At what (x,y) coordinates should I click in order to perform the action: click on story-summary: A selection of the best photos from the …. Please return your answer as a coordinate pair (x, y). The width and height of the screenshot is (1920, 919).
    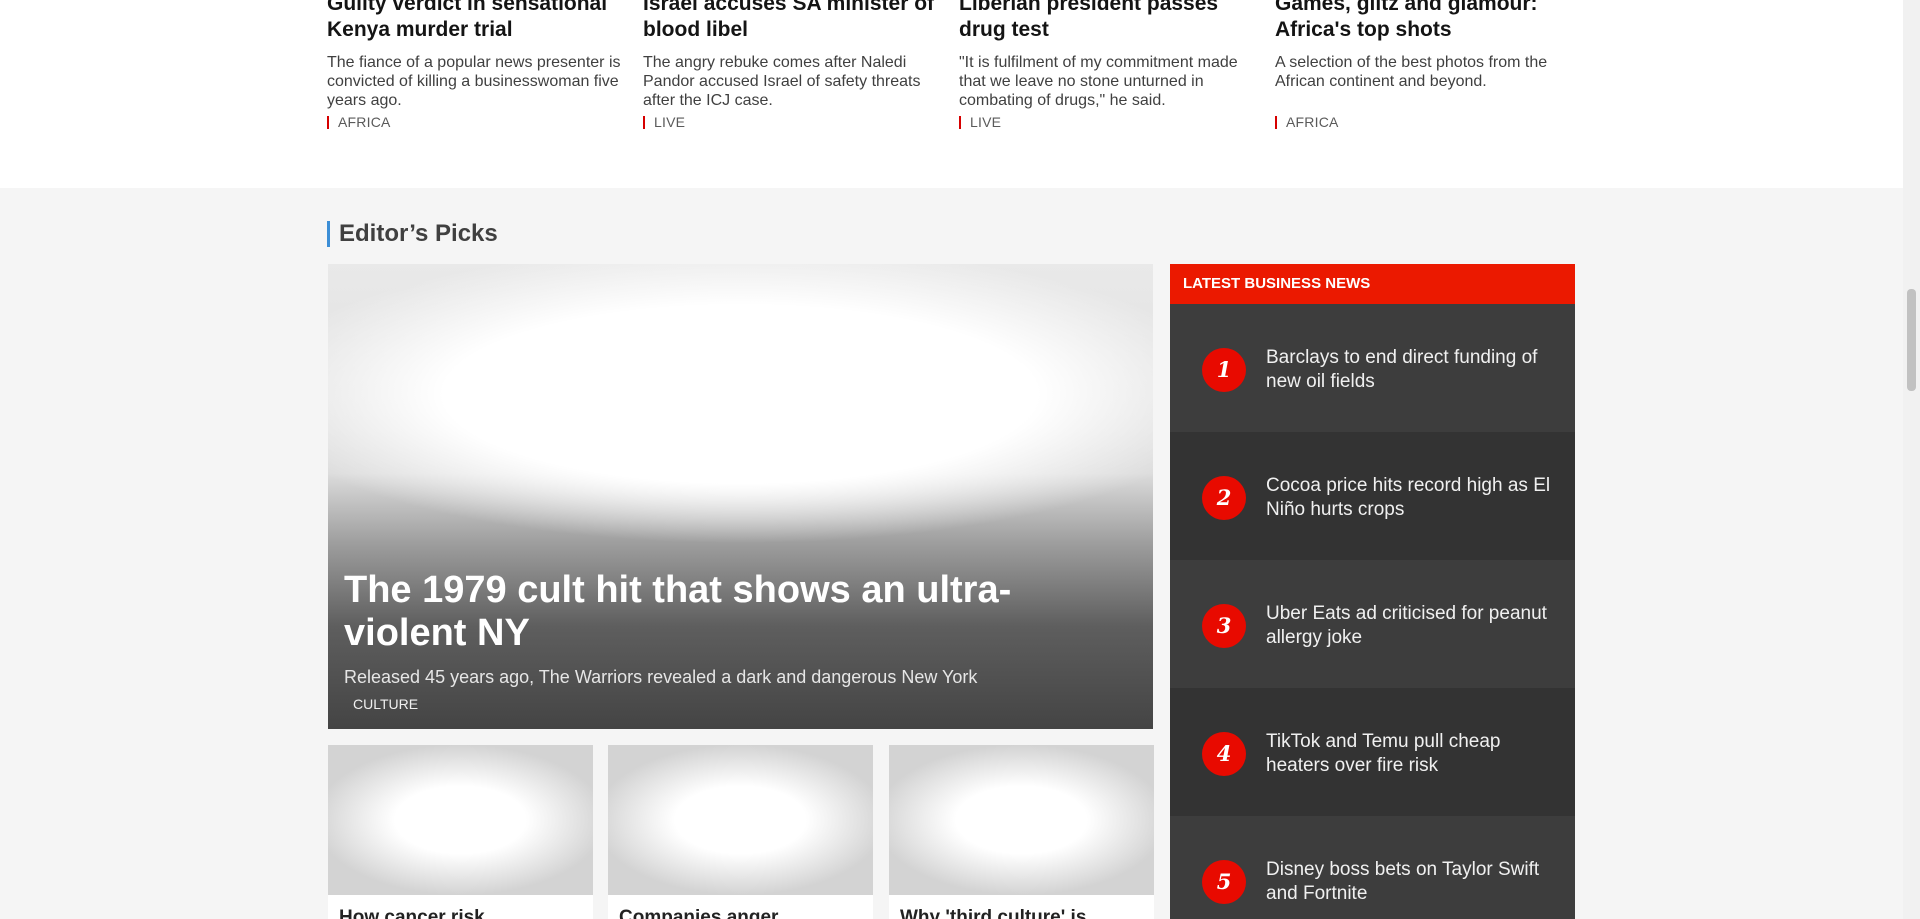
    Looking at the image, I should click on (1411, 72).